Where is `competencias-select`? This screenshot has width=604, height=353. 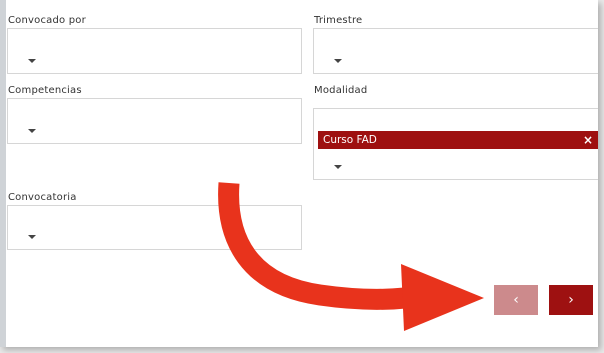 competencias-select is located at coordinates (154, 121).